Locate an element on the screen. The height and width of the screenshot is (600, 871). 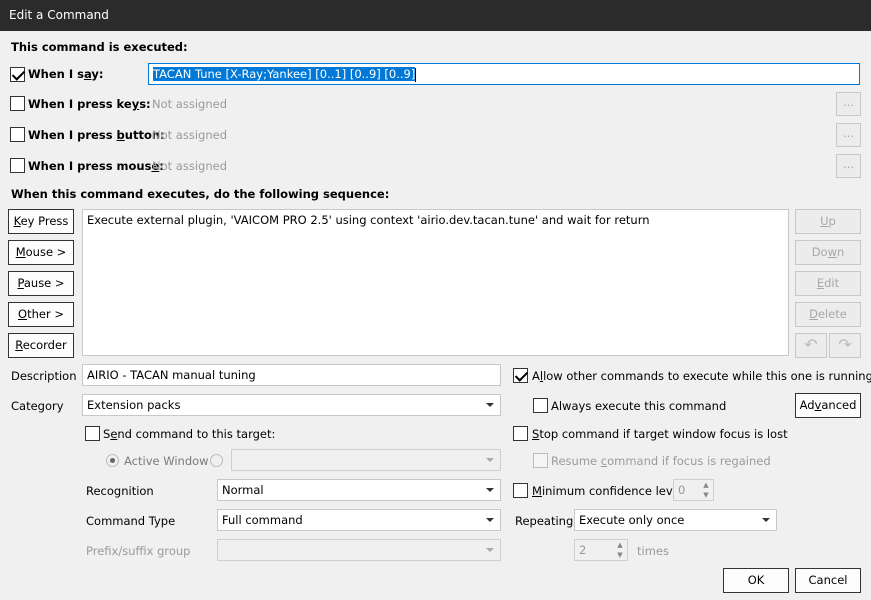
active-window-radio is located at coordinates (112, 460).